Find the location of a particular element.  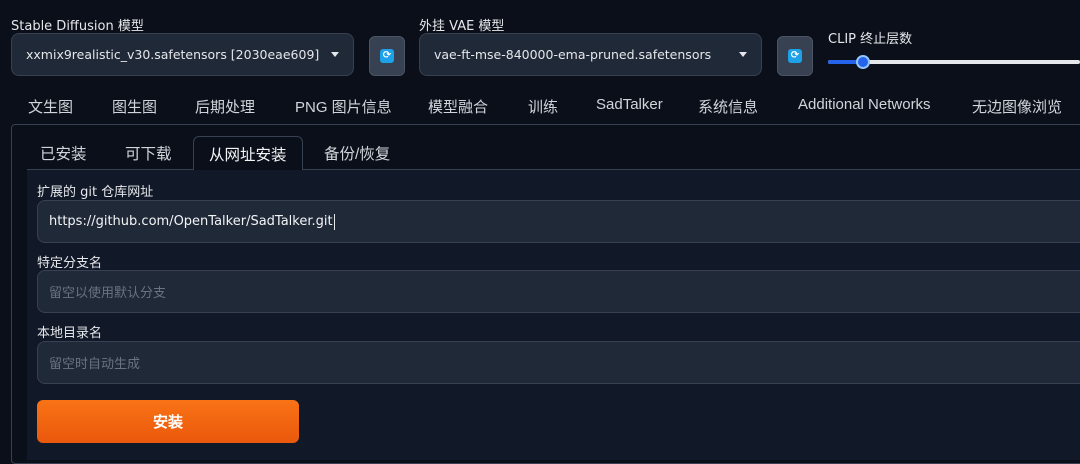

clip-skip-slider-thumb is located at coordinates (863, 62).